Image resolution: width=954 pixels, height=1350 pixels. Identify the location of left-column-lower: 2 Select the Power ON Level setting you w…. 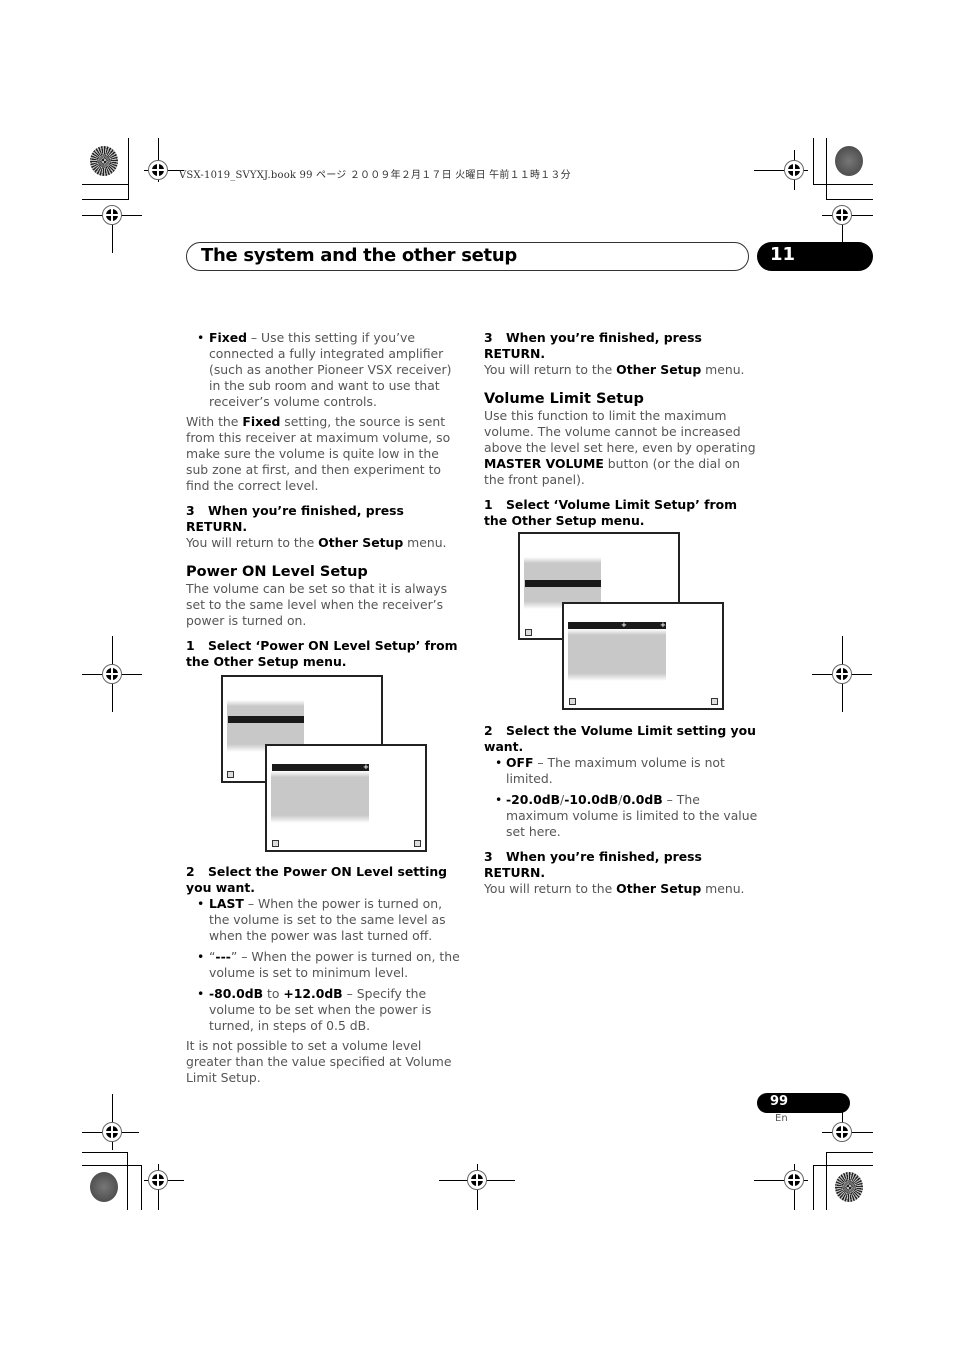
(325, 975).